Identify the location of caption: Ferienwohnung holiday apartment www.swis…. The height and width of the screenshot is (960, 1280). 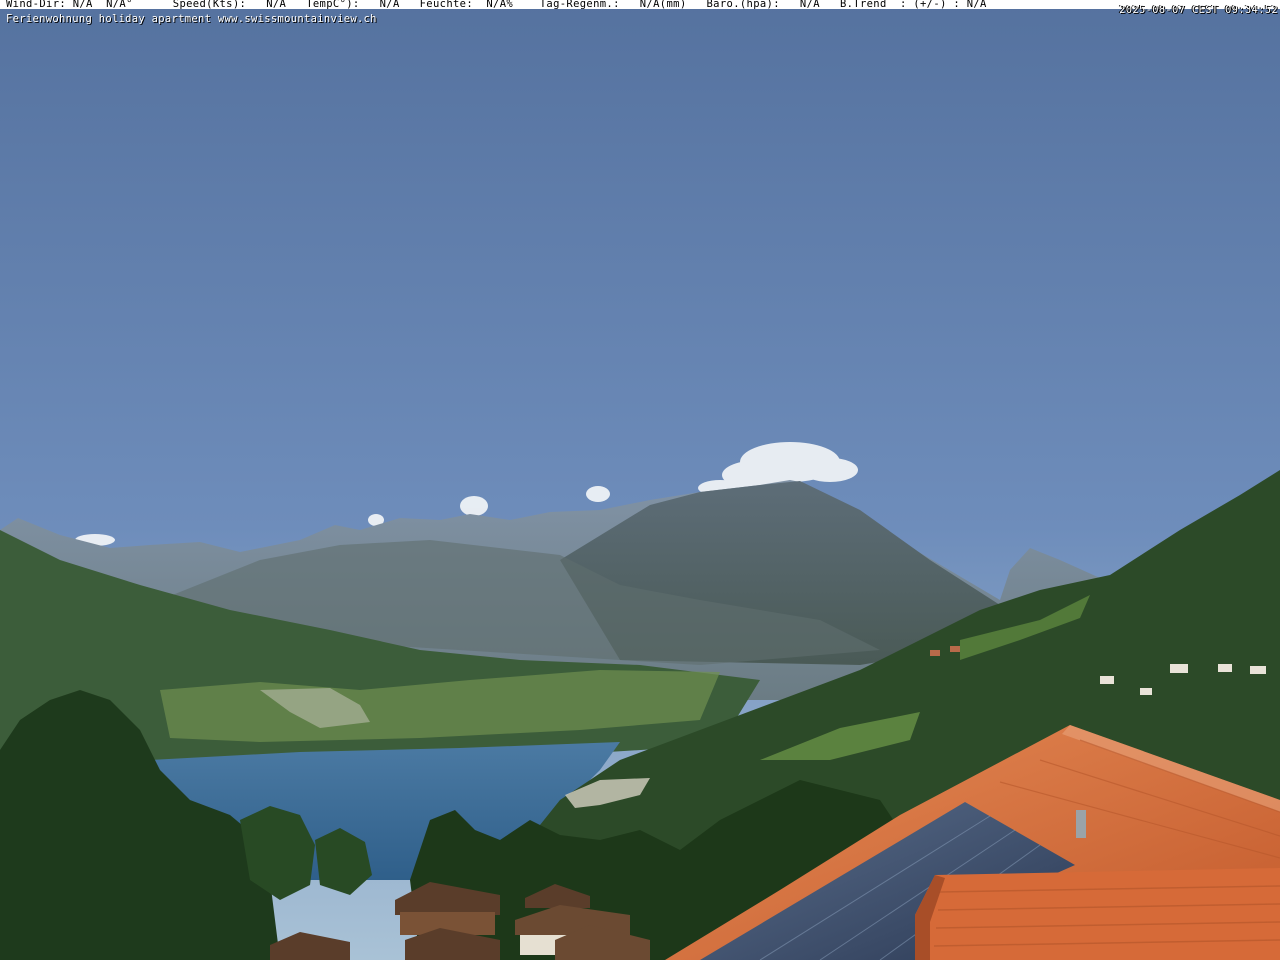
(191, 19).